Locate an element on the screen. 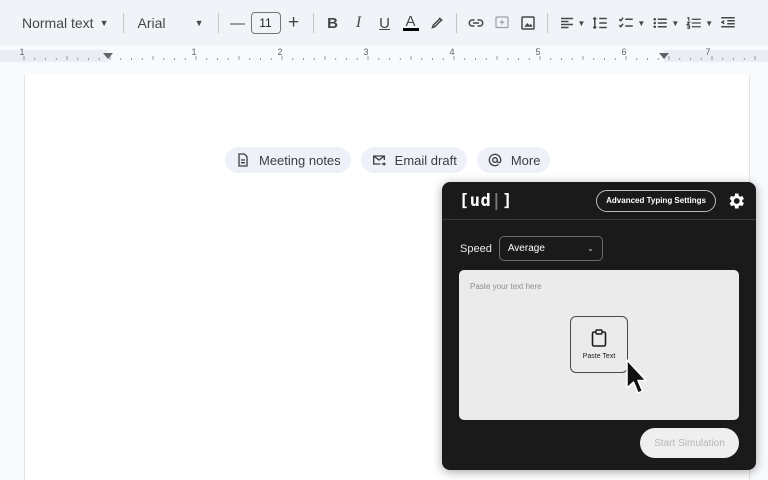 Image resolution: width=768 pixels, height=480 pixels. line-spacing-button is located at coordinates (600, 23).